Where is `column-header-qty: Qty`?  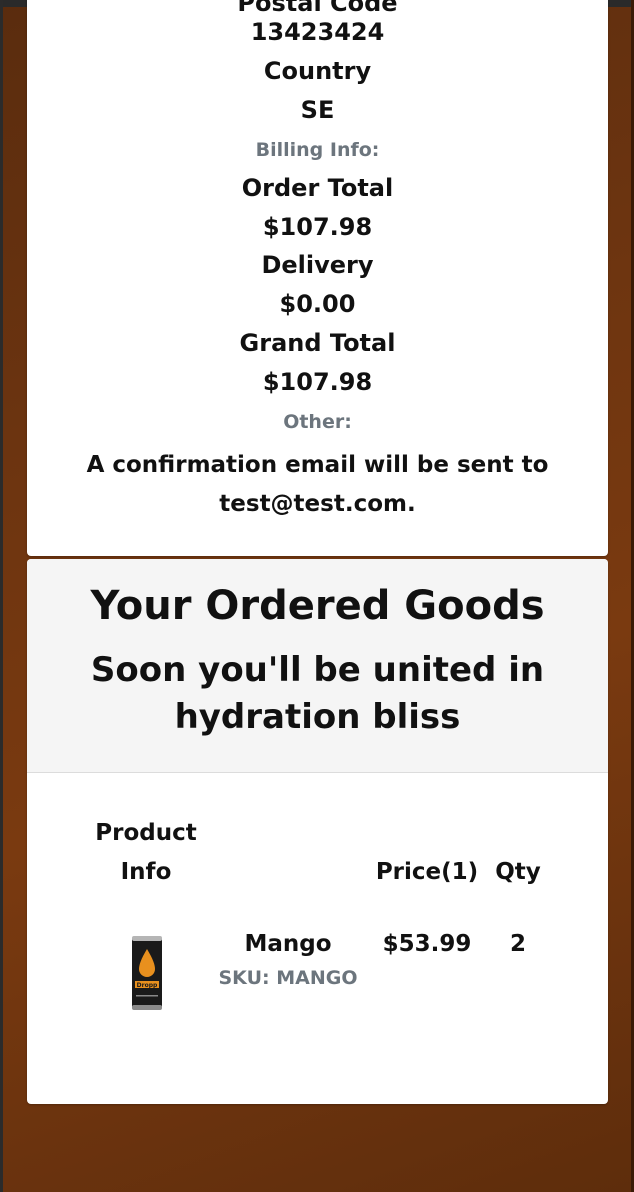
column-header-qty: Qty is located at coordinates (518, 872).